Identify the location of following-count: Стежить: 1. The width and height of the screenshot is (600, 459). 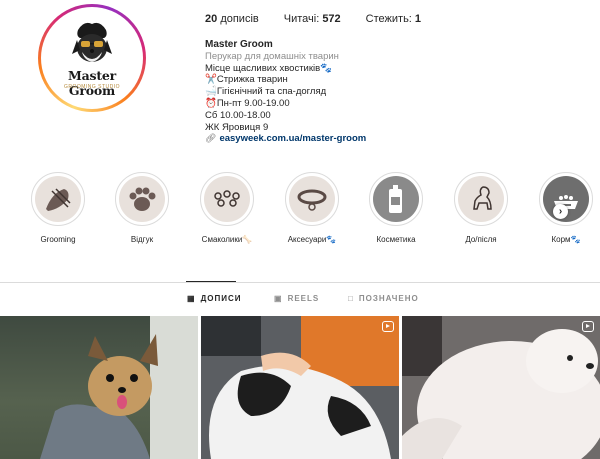
(393, 19).